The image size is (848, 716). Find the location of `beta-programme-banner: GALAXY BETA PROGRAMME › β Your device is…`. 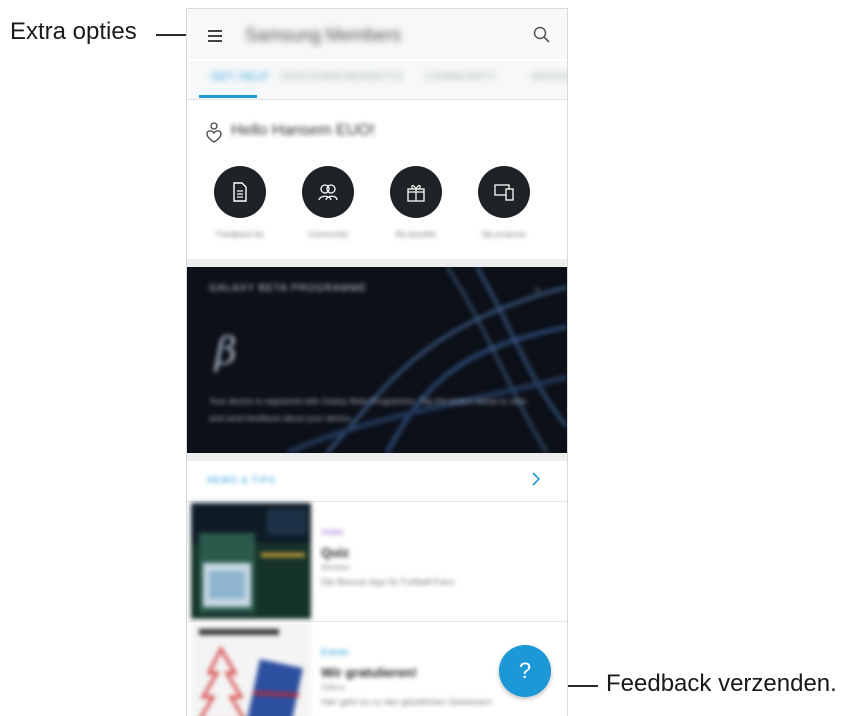

beta-programme-banner: GALAXY BETA PROGRAMME › β Your device is… is located at coordinates (377, 360).